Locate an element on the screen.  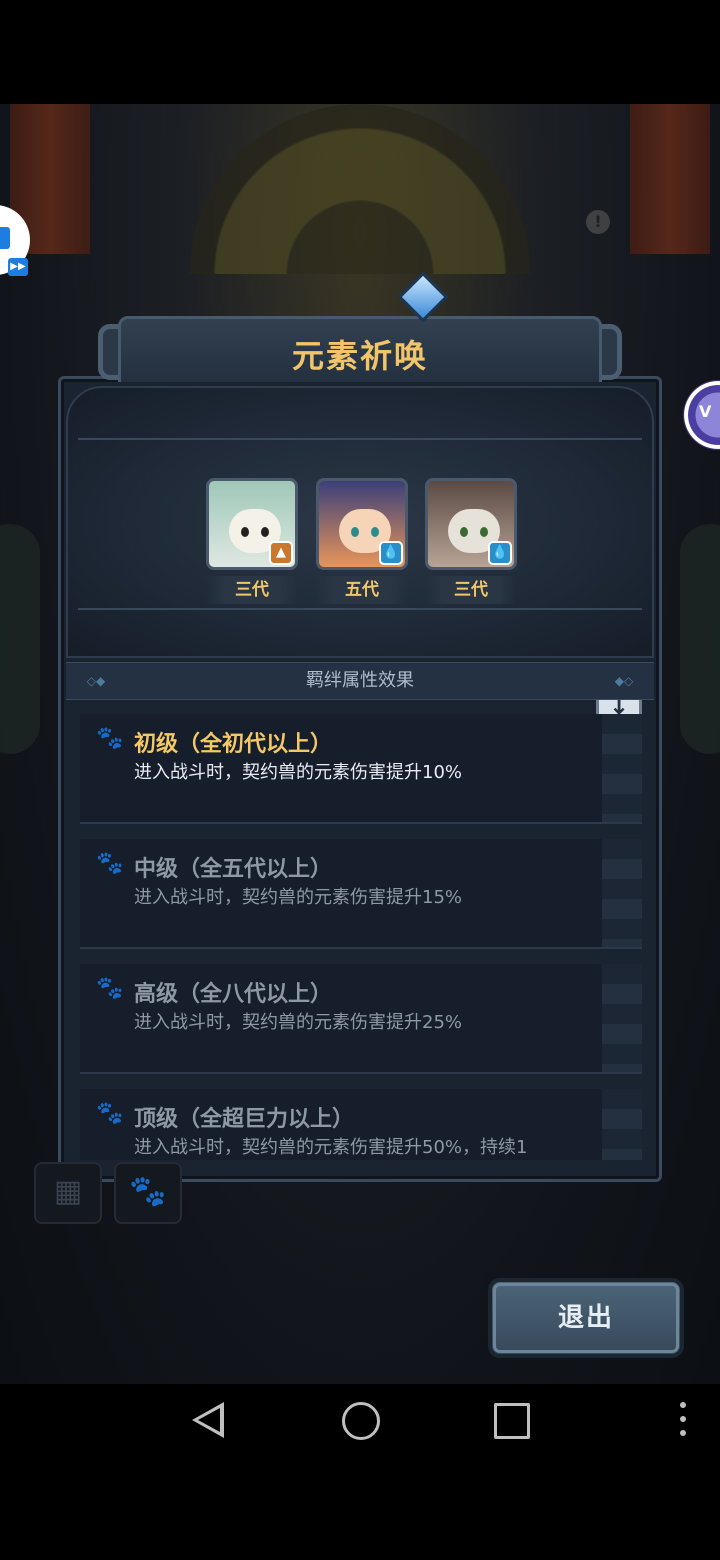
team-divider-top is located at coordinates (360, 439).